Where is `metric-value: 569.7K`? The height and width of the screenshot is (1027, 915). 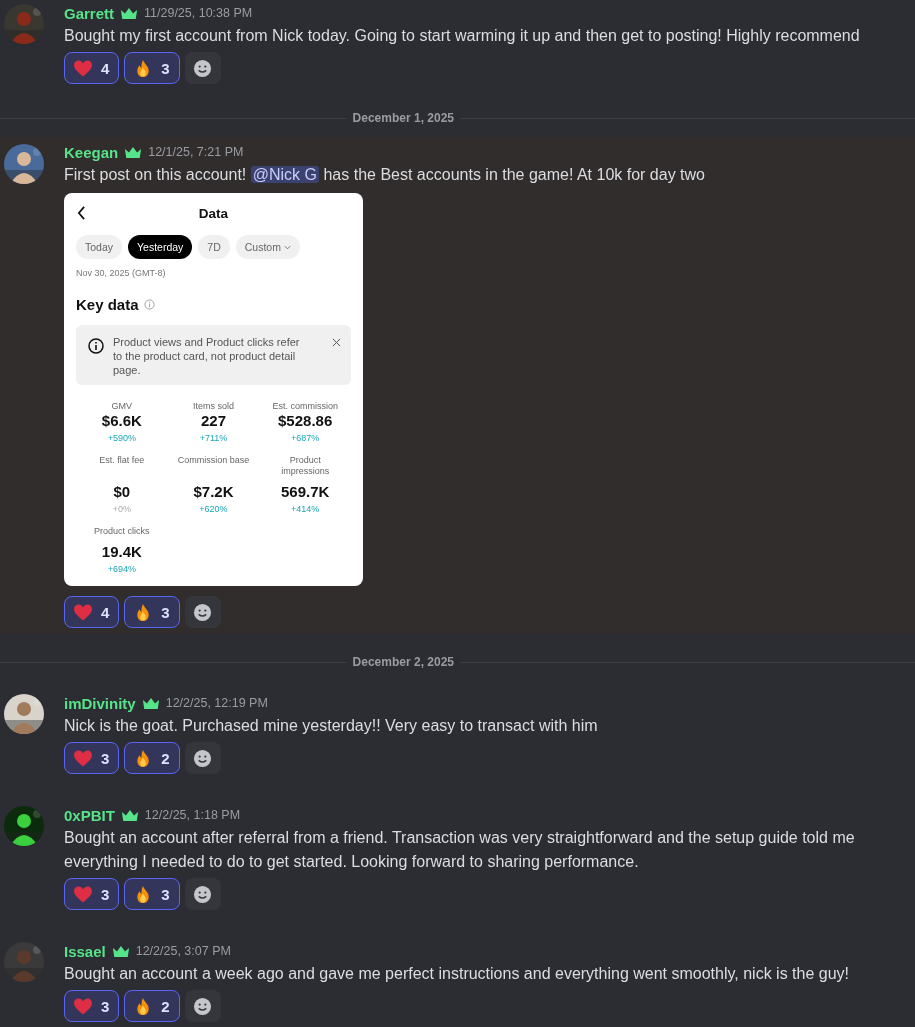 metric-value: 569.7K is located at coordinates (305, 492).